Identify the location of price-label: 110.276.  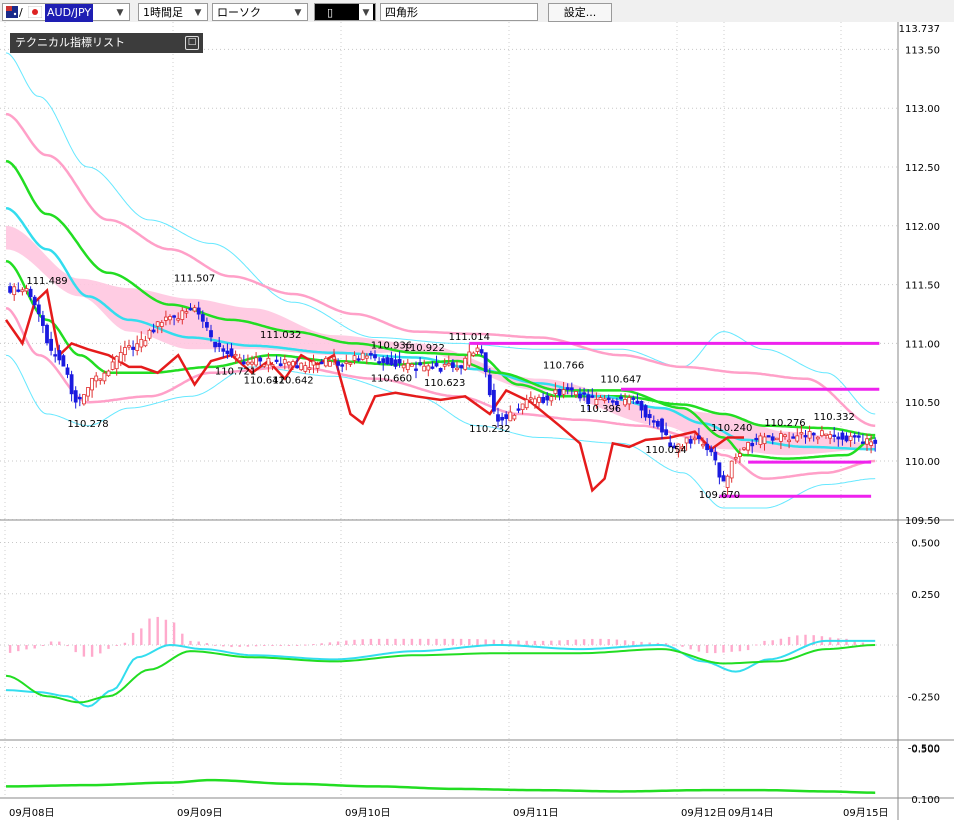
(784, 423).